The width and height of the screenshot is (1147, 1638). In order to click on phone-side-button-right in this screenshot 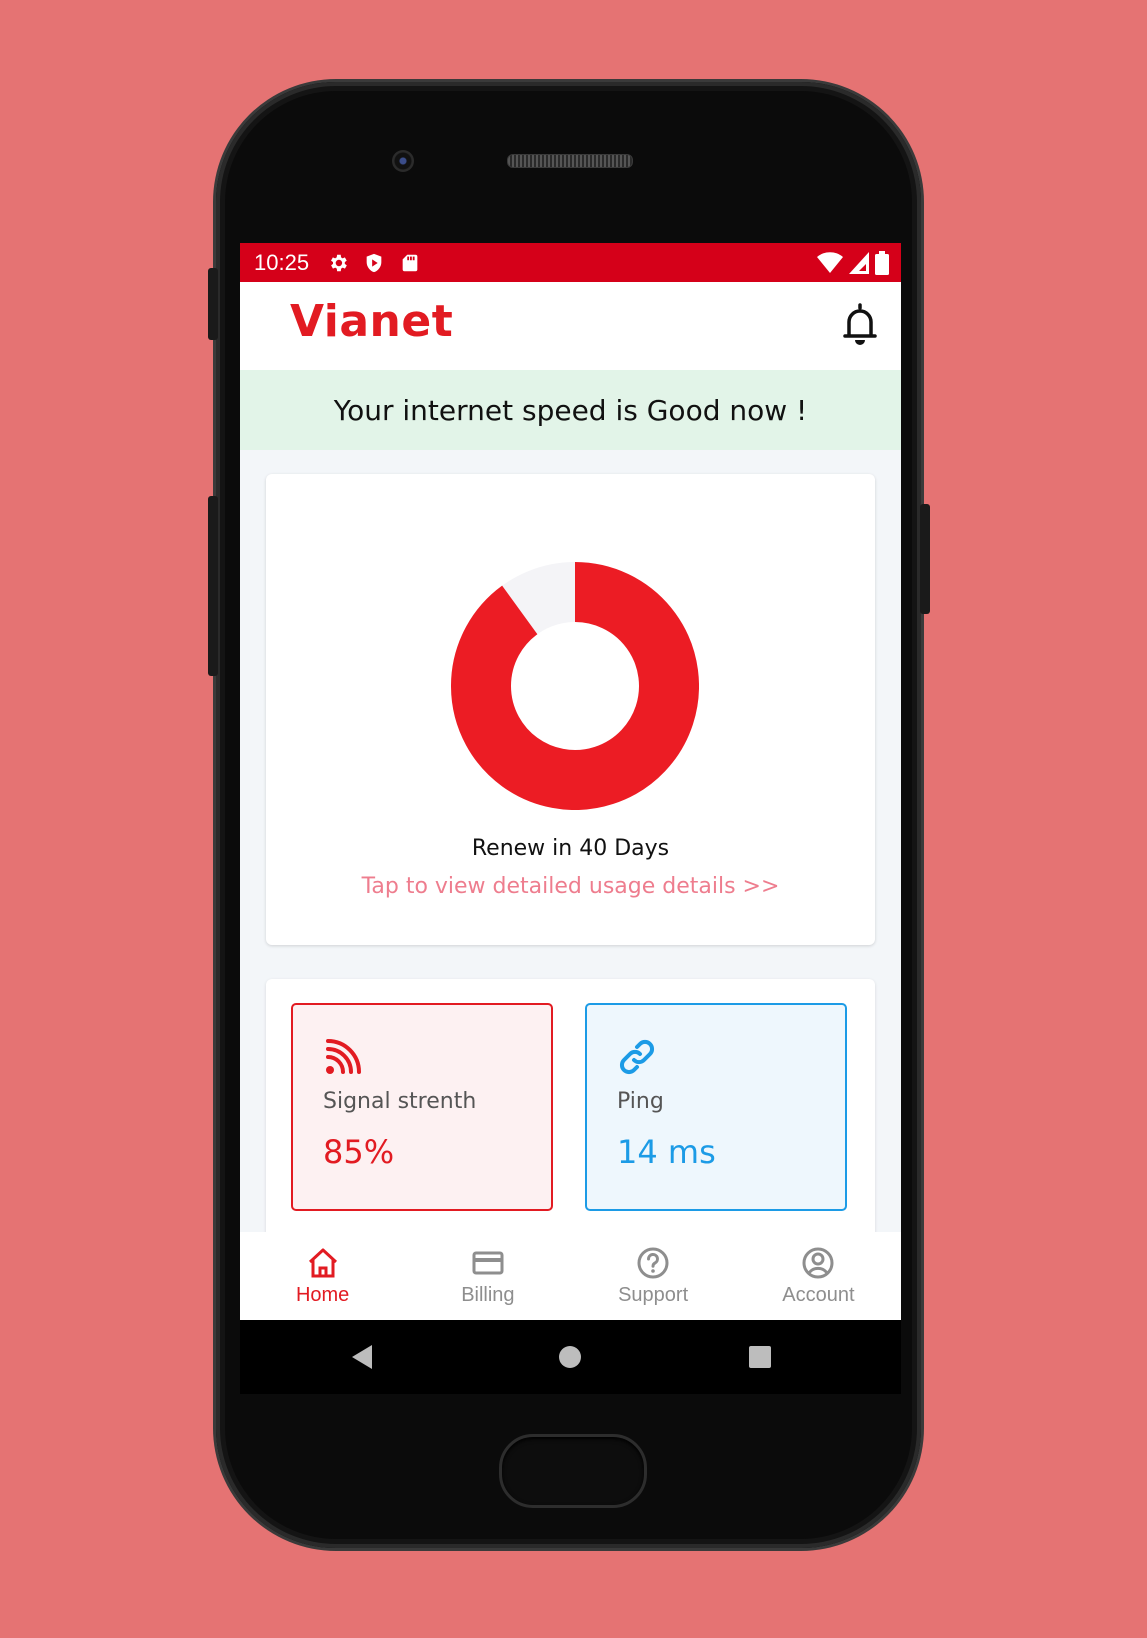, I will do `click(925, 559)`.